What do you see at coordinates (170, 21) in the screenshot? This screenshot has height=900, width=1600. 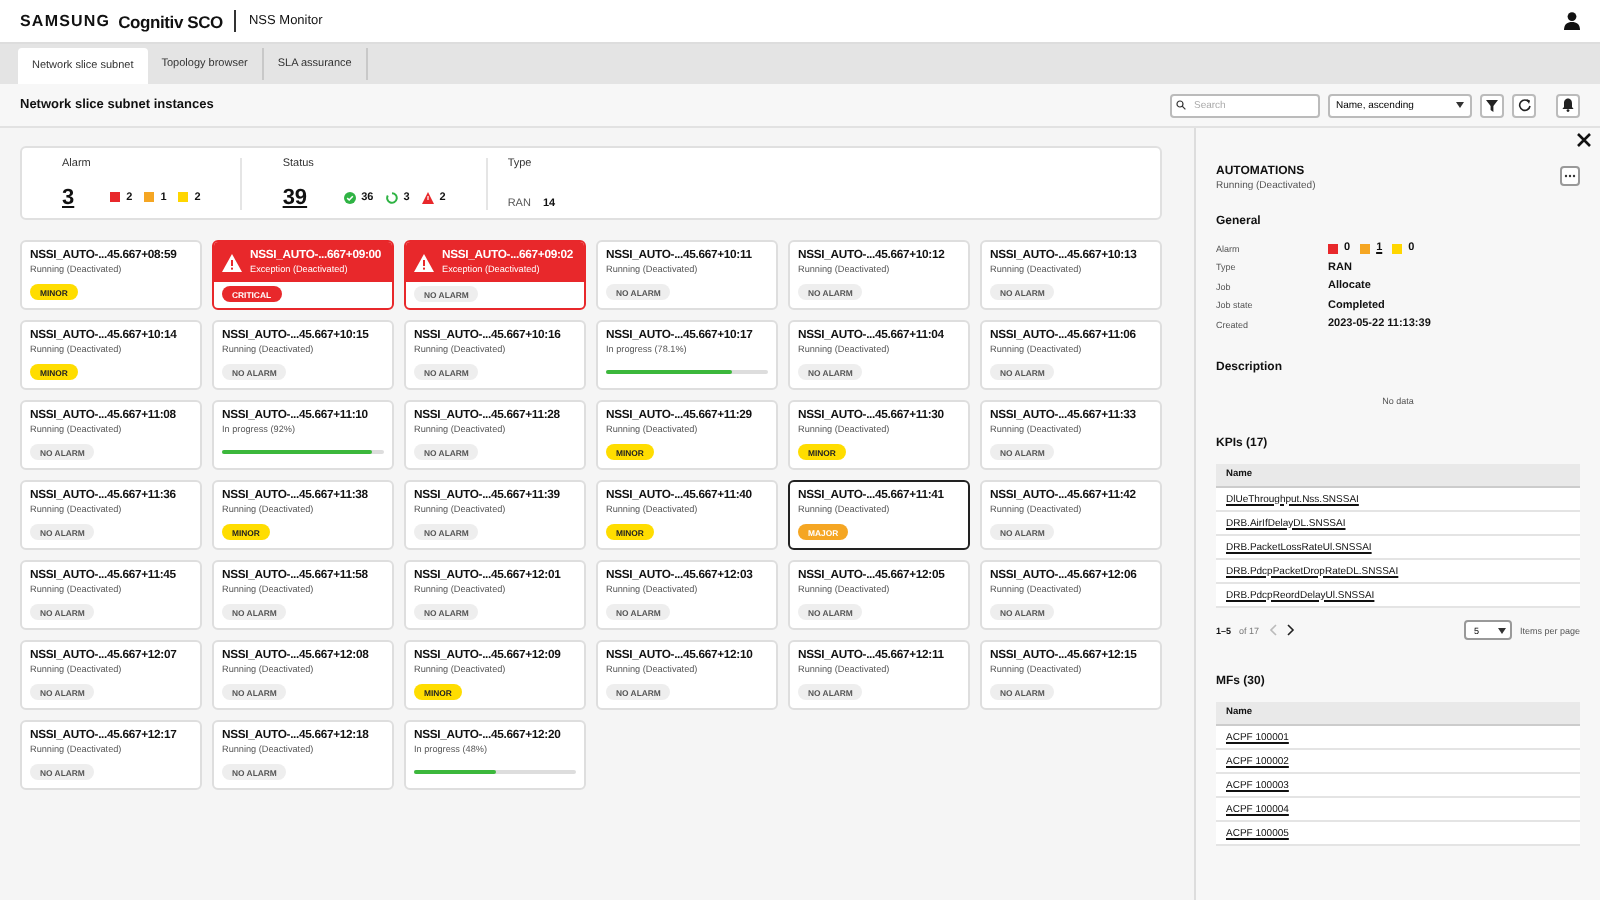 I see `product-name: Cognitiv SCO` at bounding box center [170, 21].